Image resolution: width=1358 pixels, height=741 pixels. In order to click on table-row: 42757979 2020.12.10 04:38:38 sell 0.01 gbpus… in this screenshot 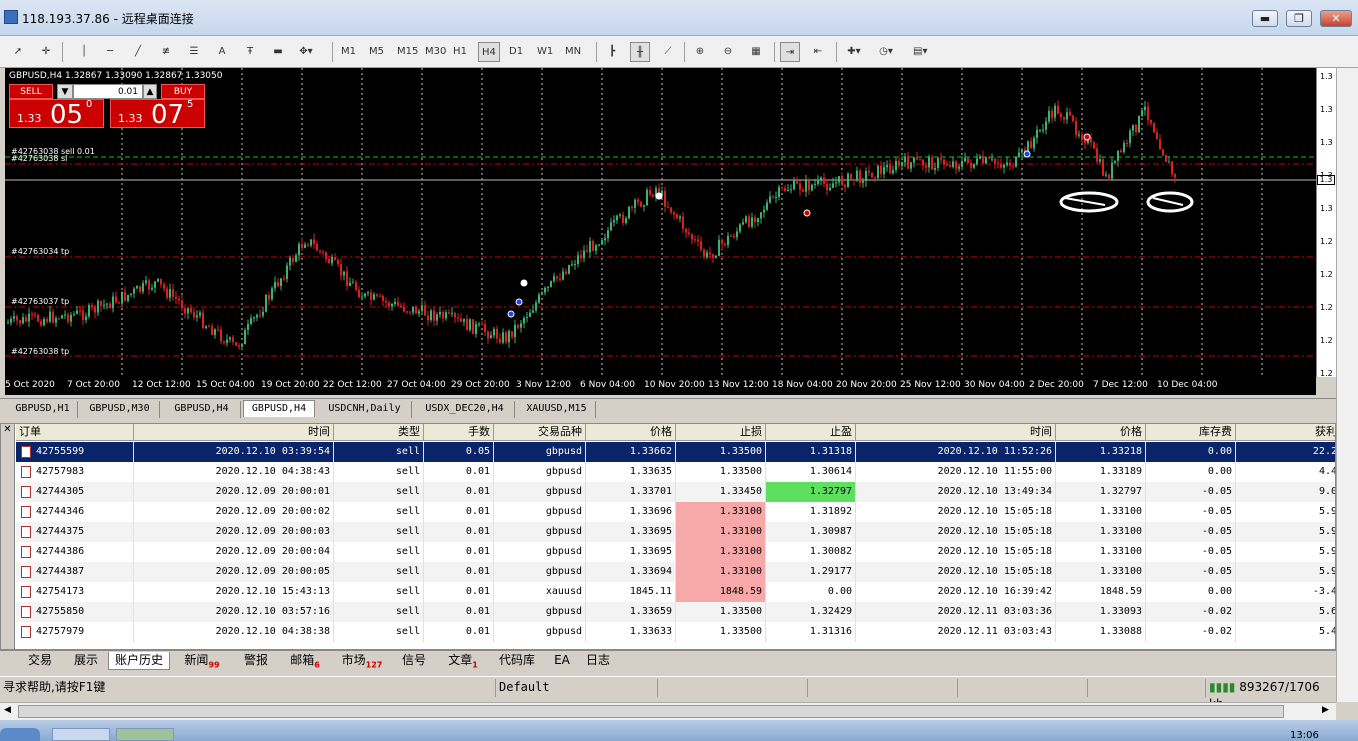, I will do `click(675, 632)`.